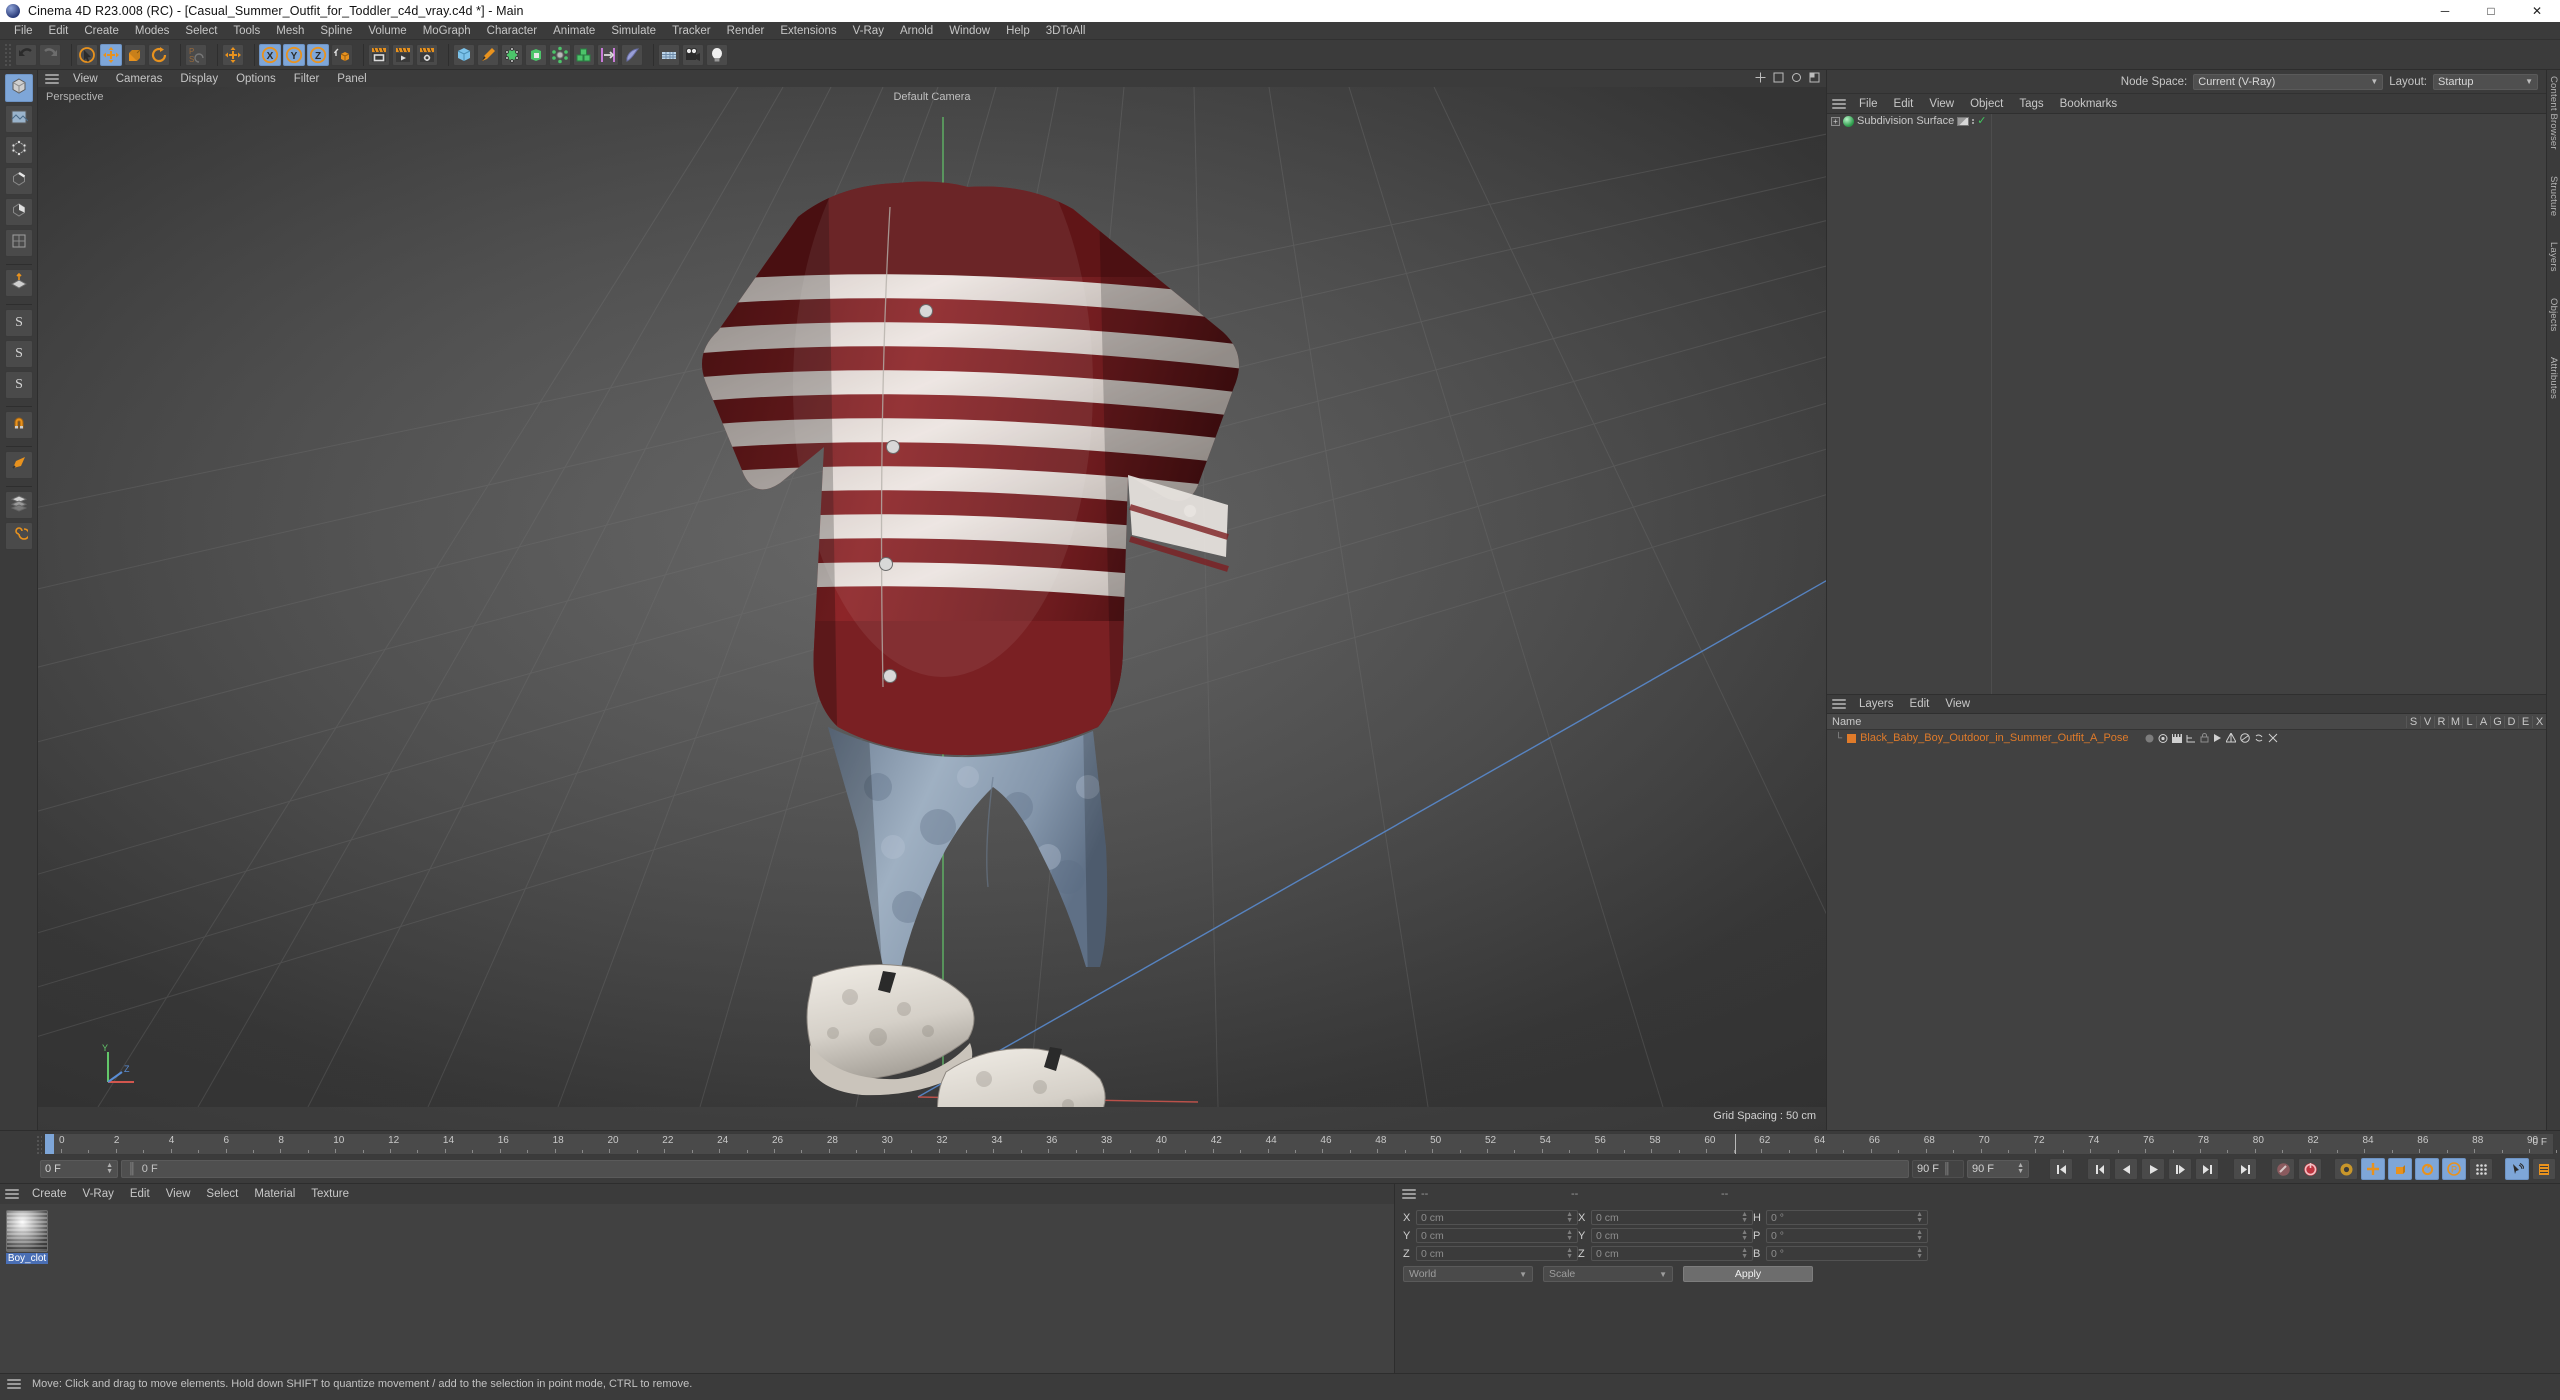  I want to click on menu-item-help: Help, so click(1018, 31).